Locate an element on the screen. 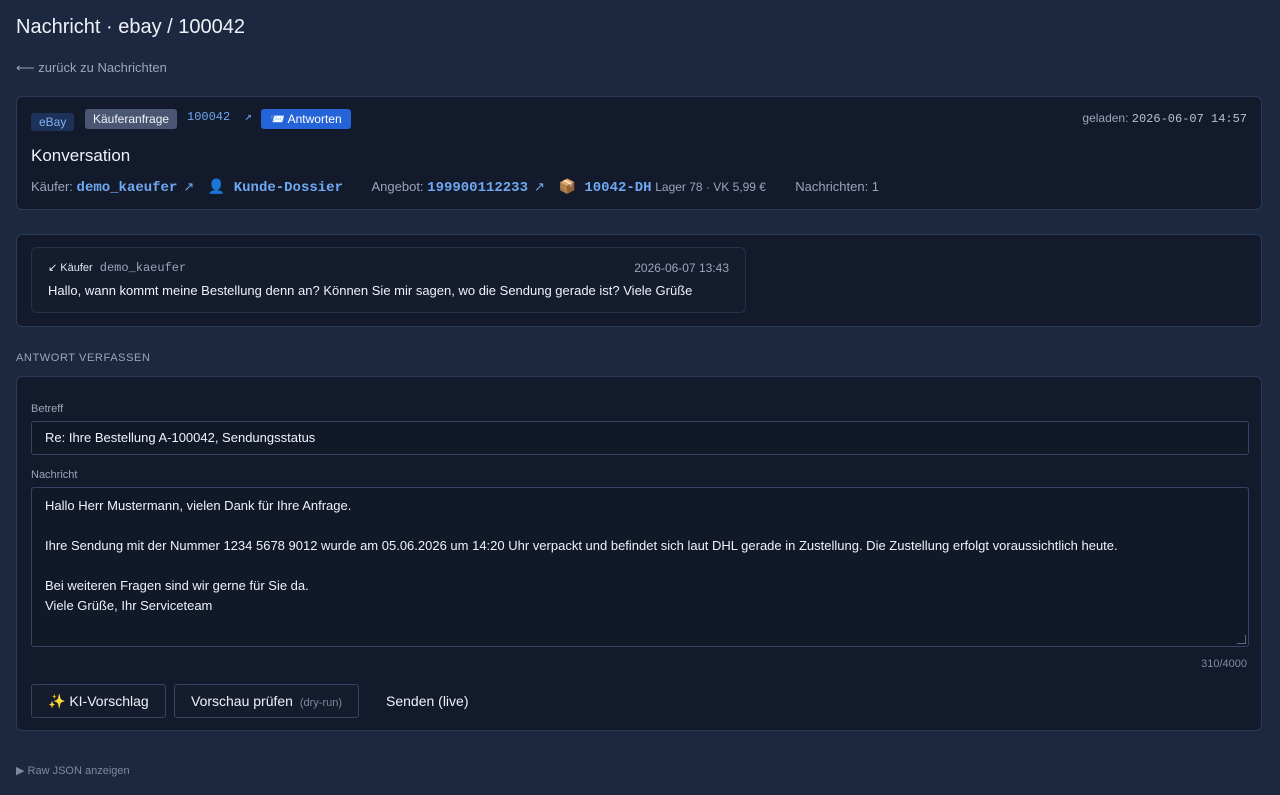 Image resolution: width=1280 pixels, height=795 pixels. customer-dossier-label: Kunde-Dossier is located at coordinates (288, 188).